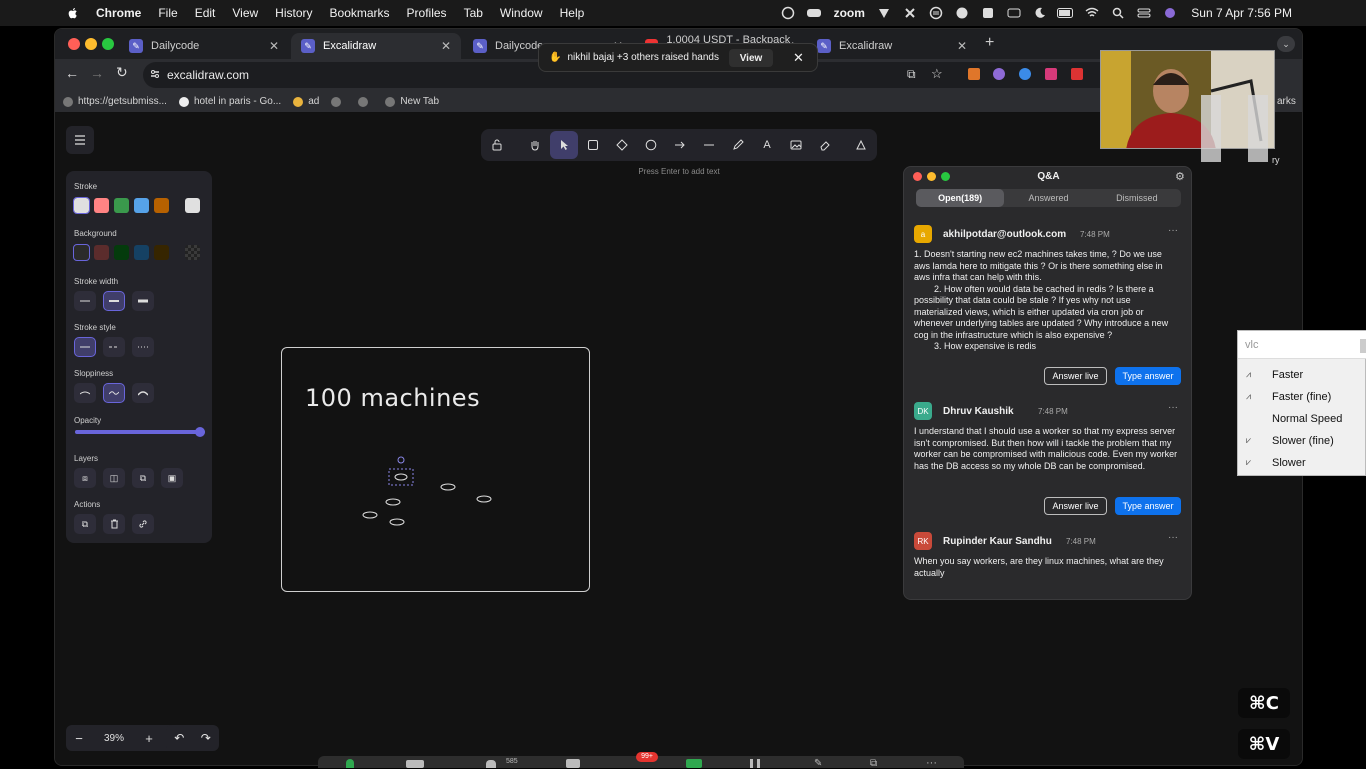  I want to click on tab-excalidraw-2: ✎ Excalidraw ✕, so click(892, 46).